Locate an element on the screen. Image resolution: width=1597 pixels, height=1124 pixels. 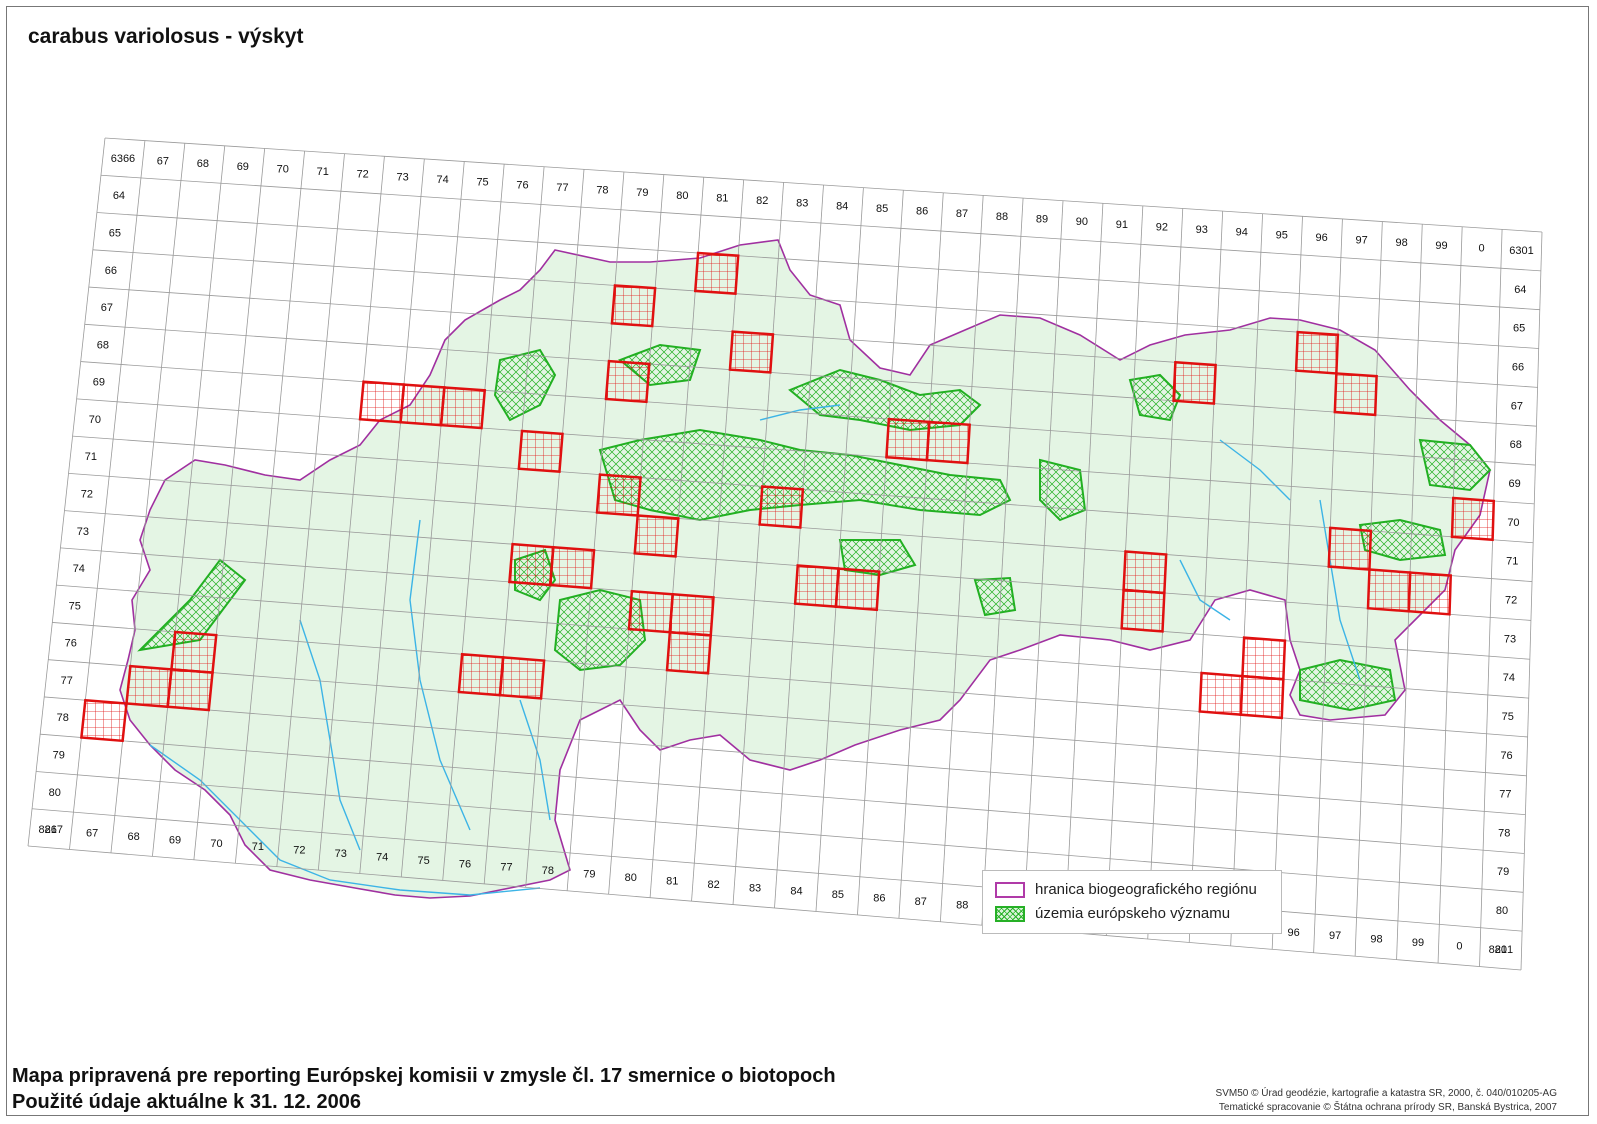
grid-label-top: 75 is located at coordinates (482, 183).